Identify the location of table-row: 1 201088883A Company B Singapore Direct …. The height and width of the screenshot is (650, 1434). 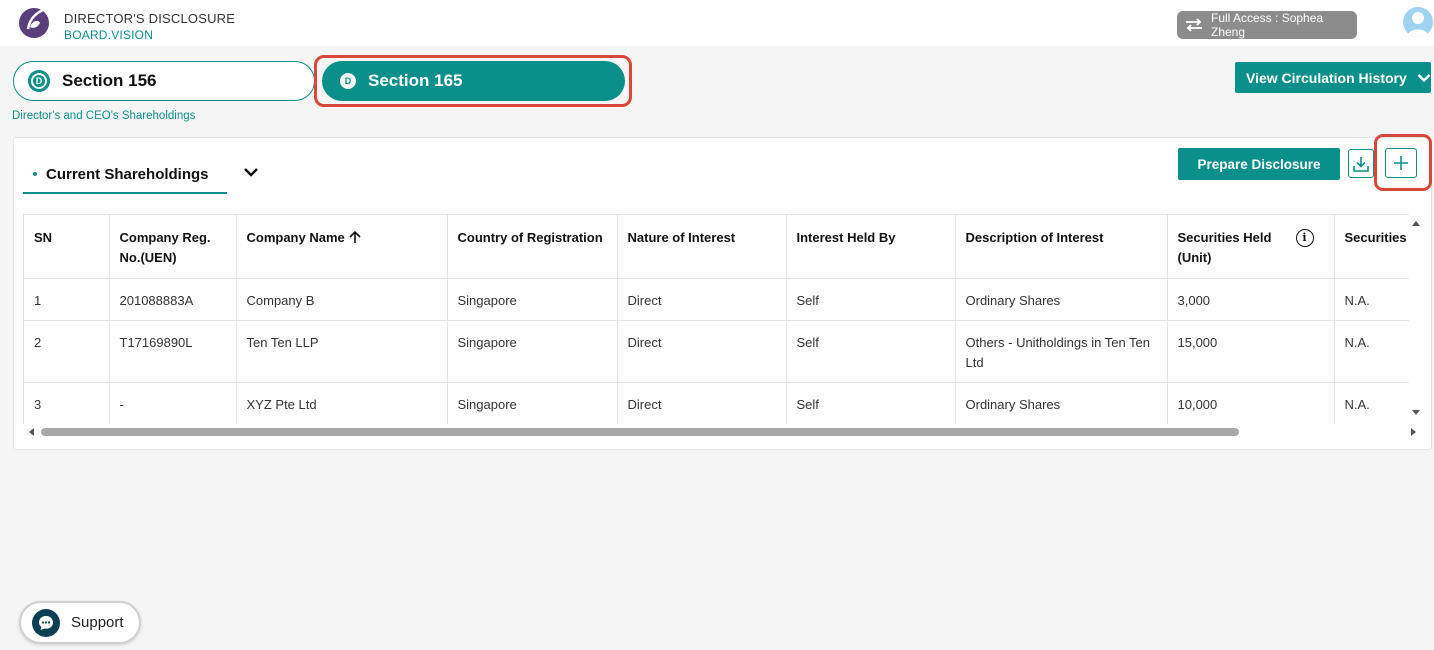
(716, 299).